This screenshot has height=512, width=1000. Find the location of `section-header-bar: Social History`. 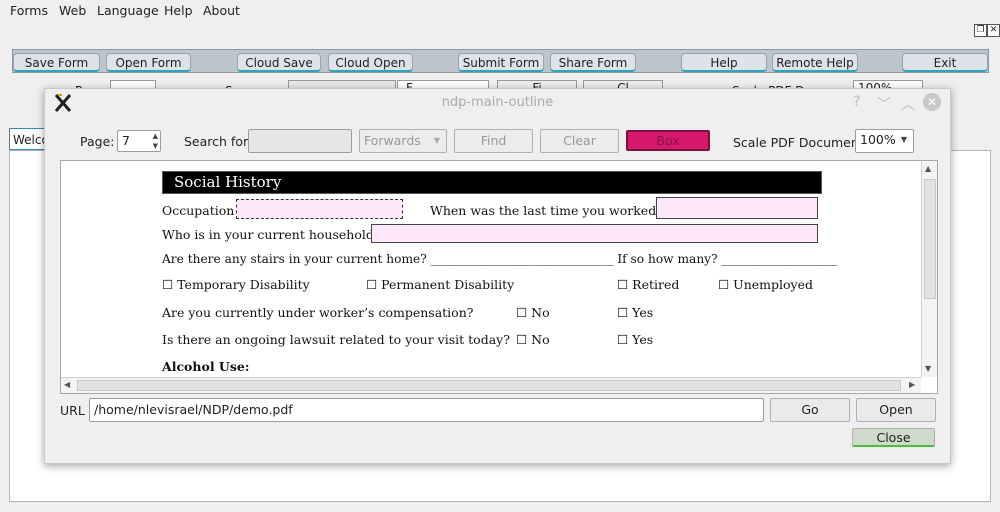

section-header-bar: Social History is located at coordinates (492, 182).